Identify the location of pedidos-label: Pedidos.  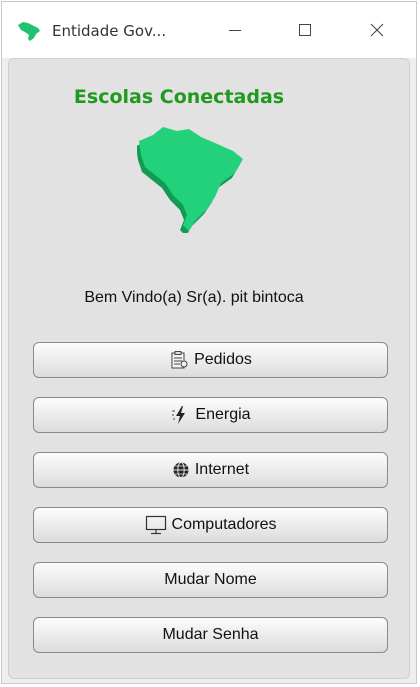
(223, 359).